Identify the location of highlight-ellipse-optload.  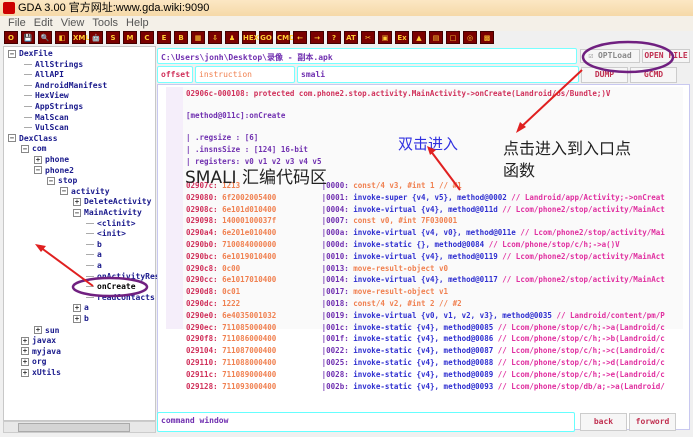
(628, 57).